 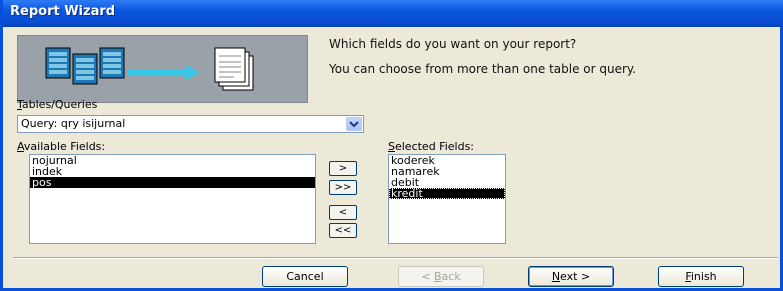 I want to click on add-one-button: >, so click(x=343, y=168).